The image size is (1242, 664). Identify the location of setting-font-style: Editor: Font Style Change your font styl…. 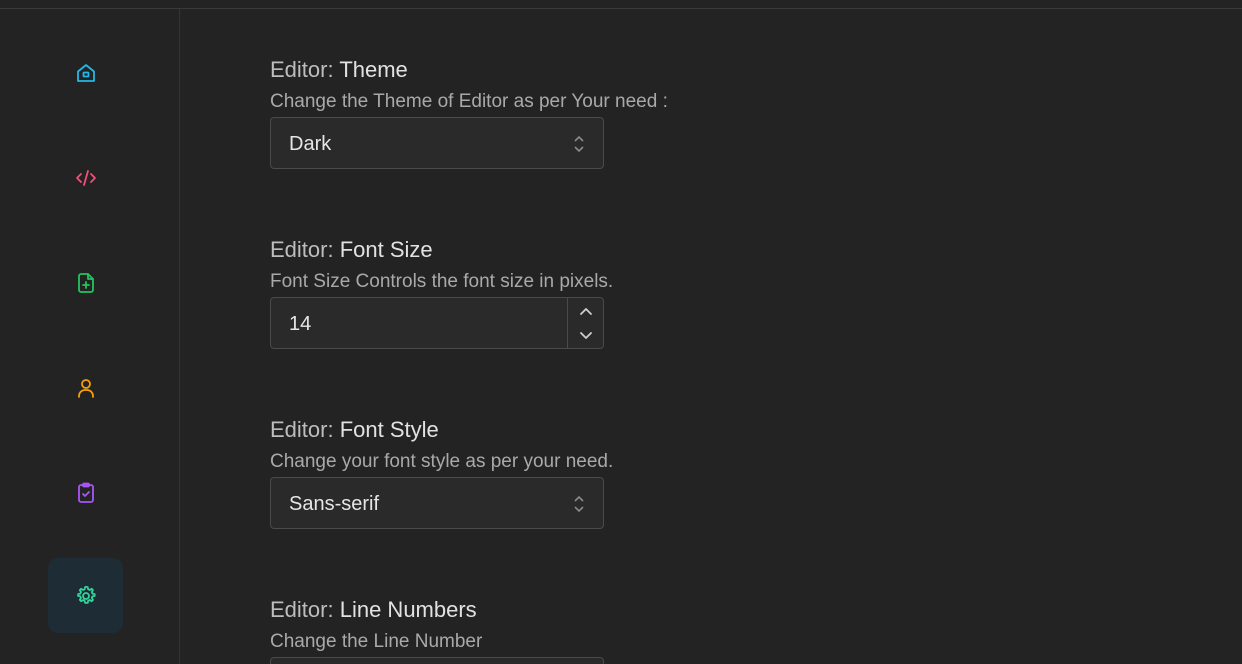
(620, 445).